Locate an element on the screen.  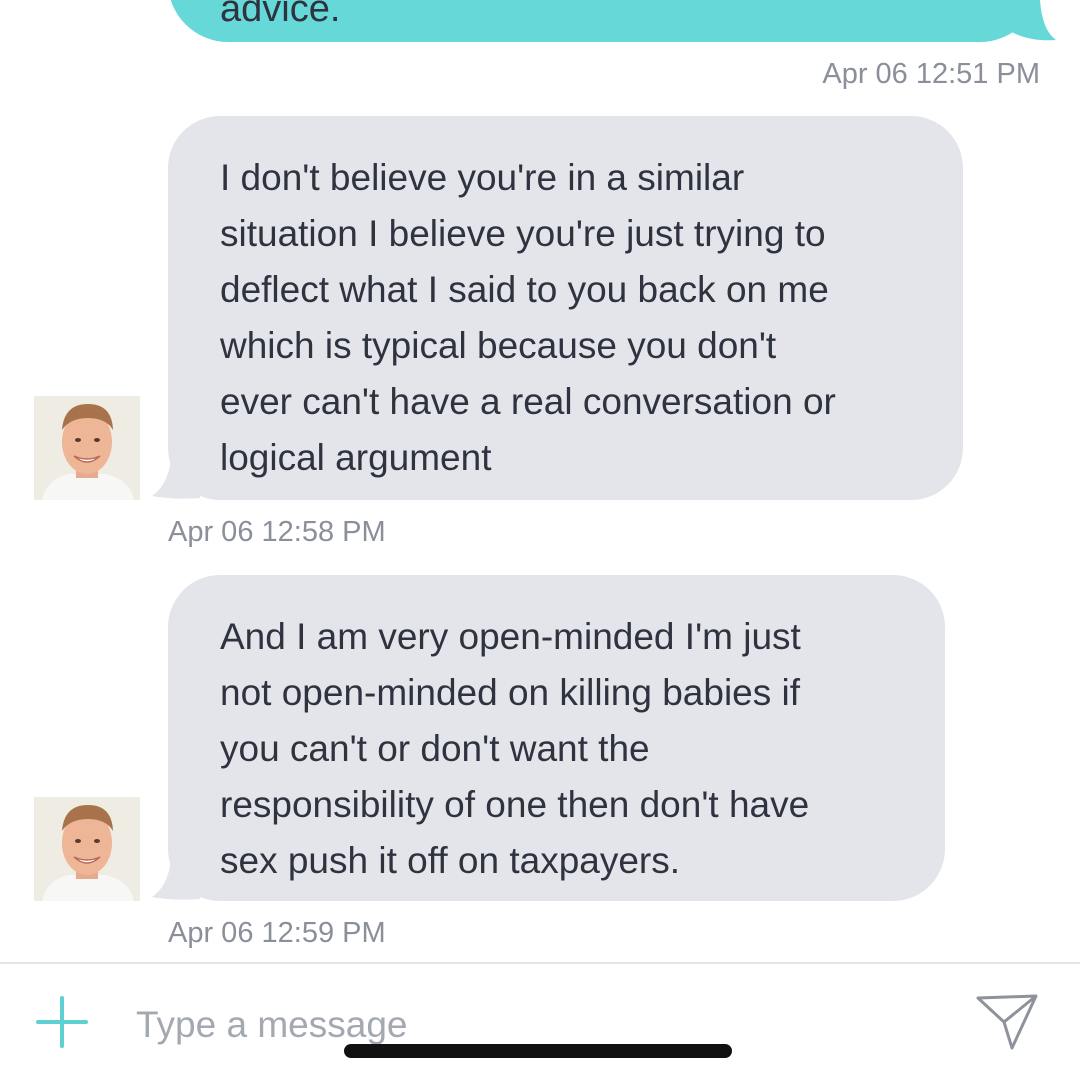
outgoing-bubble-tail is located at coordinates (1032, 20).